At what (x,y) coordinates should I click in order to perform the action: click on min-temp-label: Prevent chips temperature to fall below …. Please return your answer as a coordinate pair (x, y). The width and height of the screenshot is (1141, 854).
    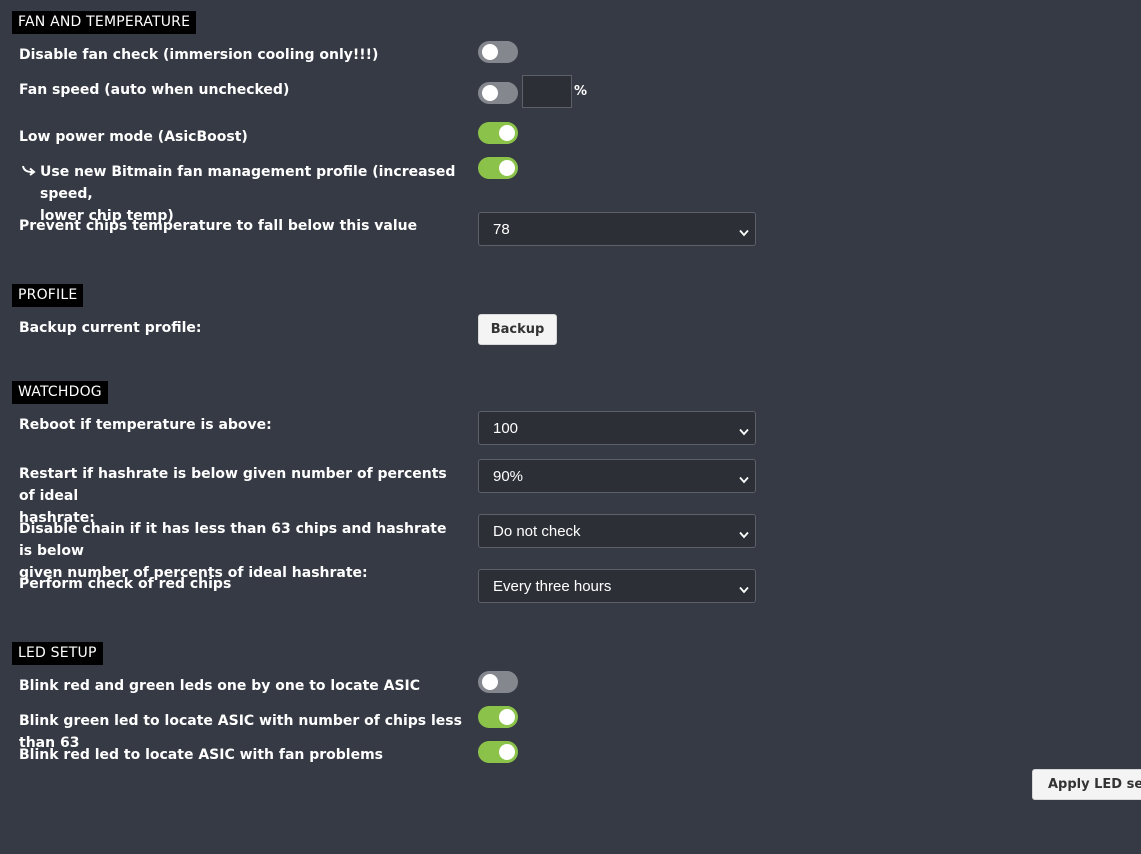
    Looking at the image, I should click on (218, 226).